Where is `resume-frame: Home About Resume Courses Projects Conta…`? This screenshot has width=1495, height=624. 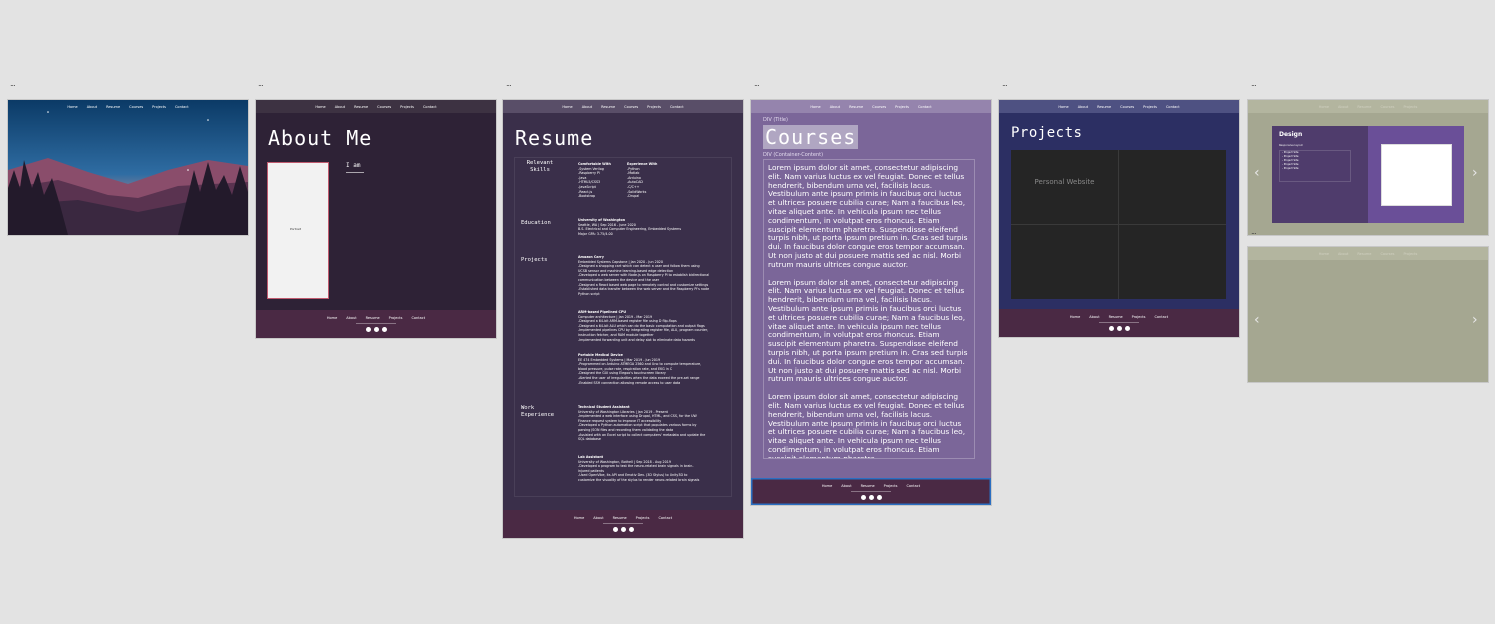
resume-frame: Home About Resume Courses Projects Conta… is located at coordinates (623, 319).